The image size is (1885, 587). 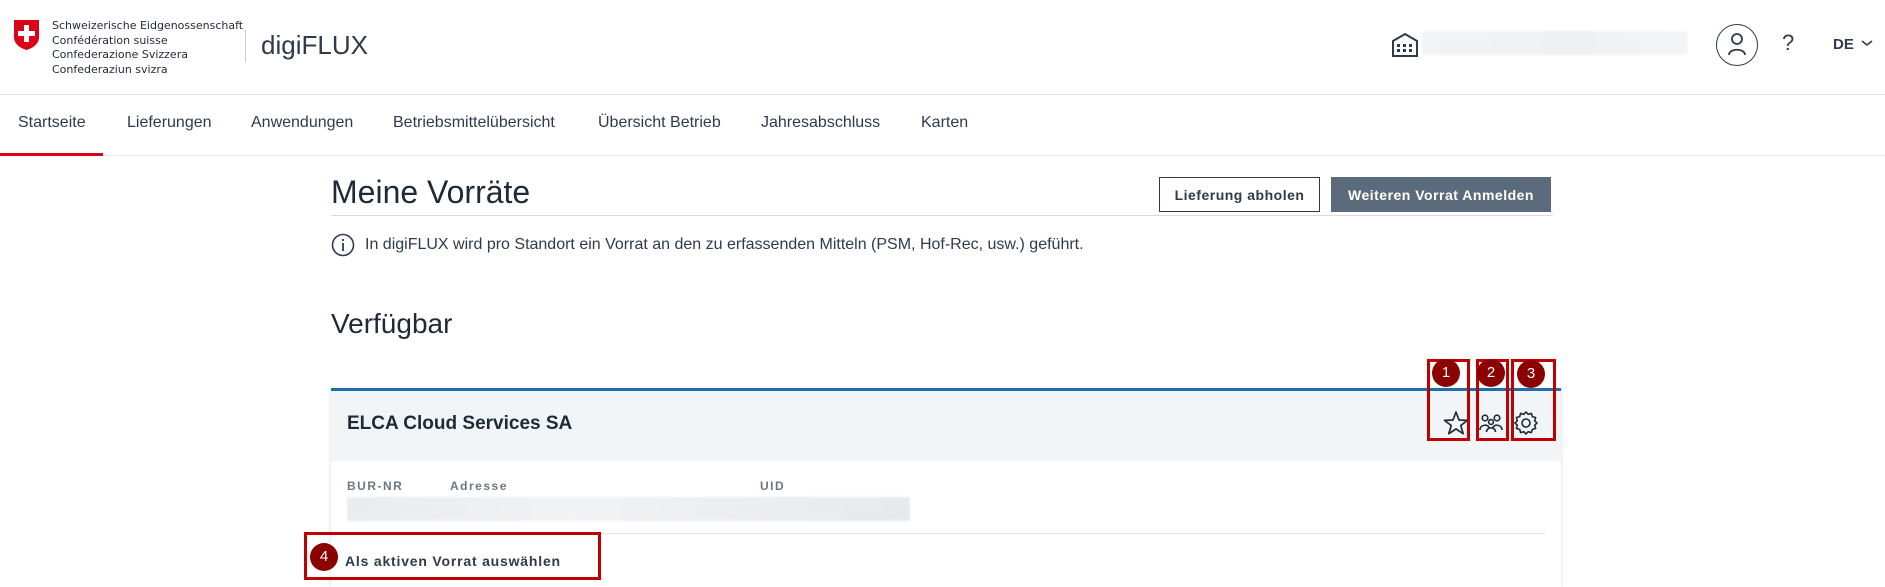 I want to click on register-inventory-button: Weiteren Vorrat Anmelden, so click(x=1441, y=194).